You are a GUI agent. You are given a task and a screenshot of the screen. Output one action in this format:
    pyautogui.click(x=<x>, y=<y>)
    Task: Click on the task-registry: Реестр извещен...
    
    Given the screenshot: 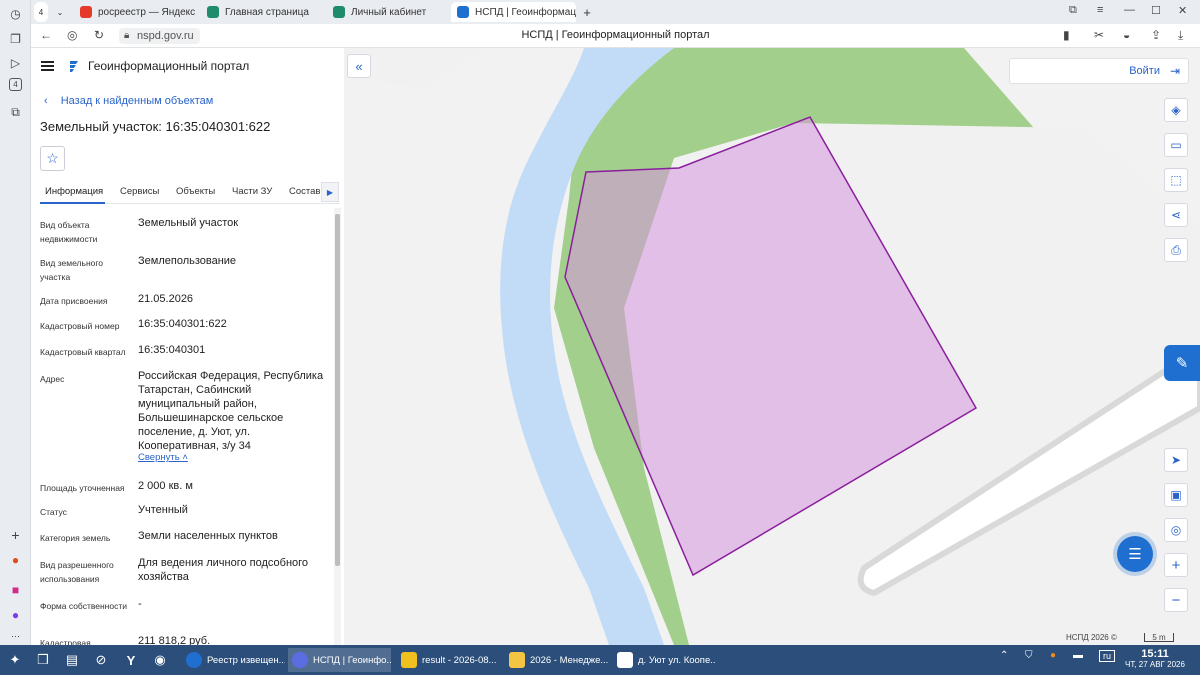 What is the action you would take?
    pyautogui.click(x=233, y=660)
    